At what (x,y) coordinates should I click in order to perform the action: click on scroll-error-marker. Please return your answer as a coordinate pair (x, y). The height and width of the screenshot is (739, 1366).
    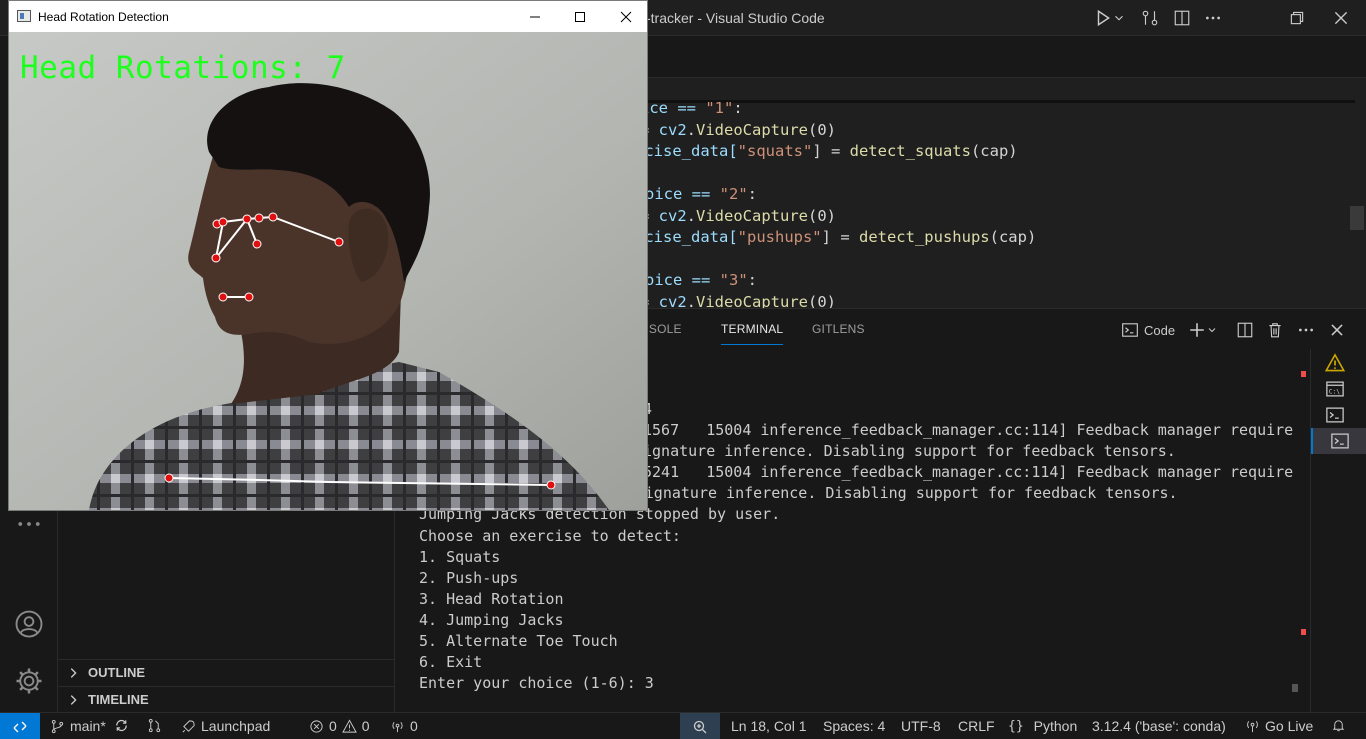
    Looking at the image, I should click on (1303, 632).